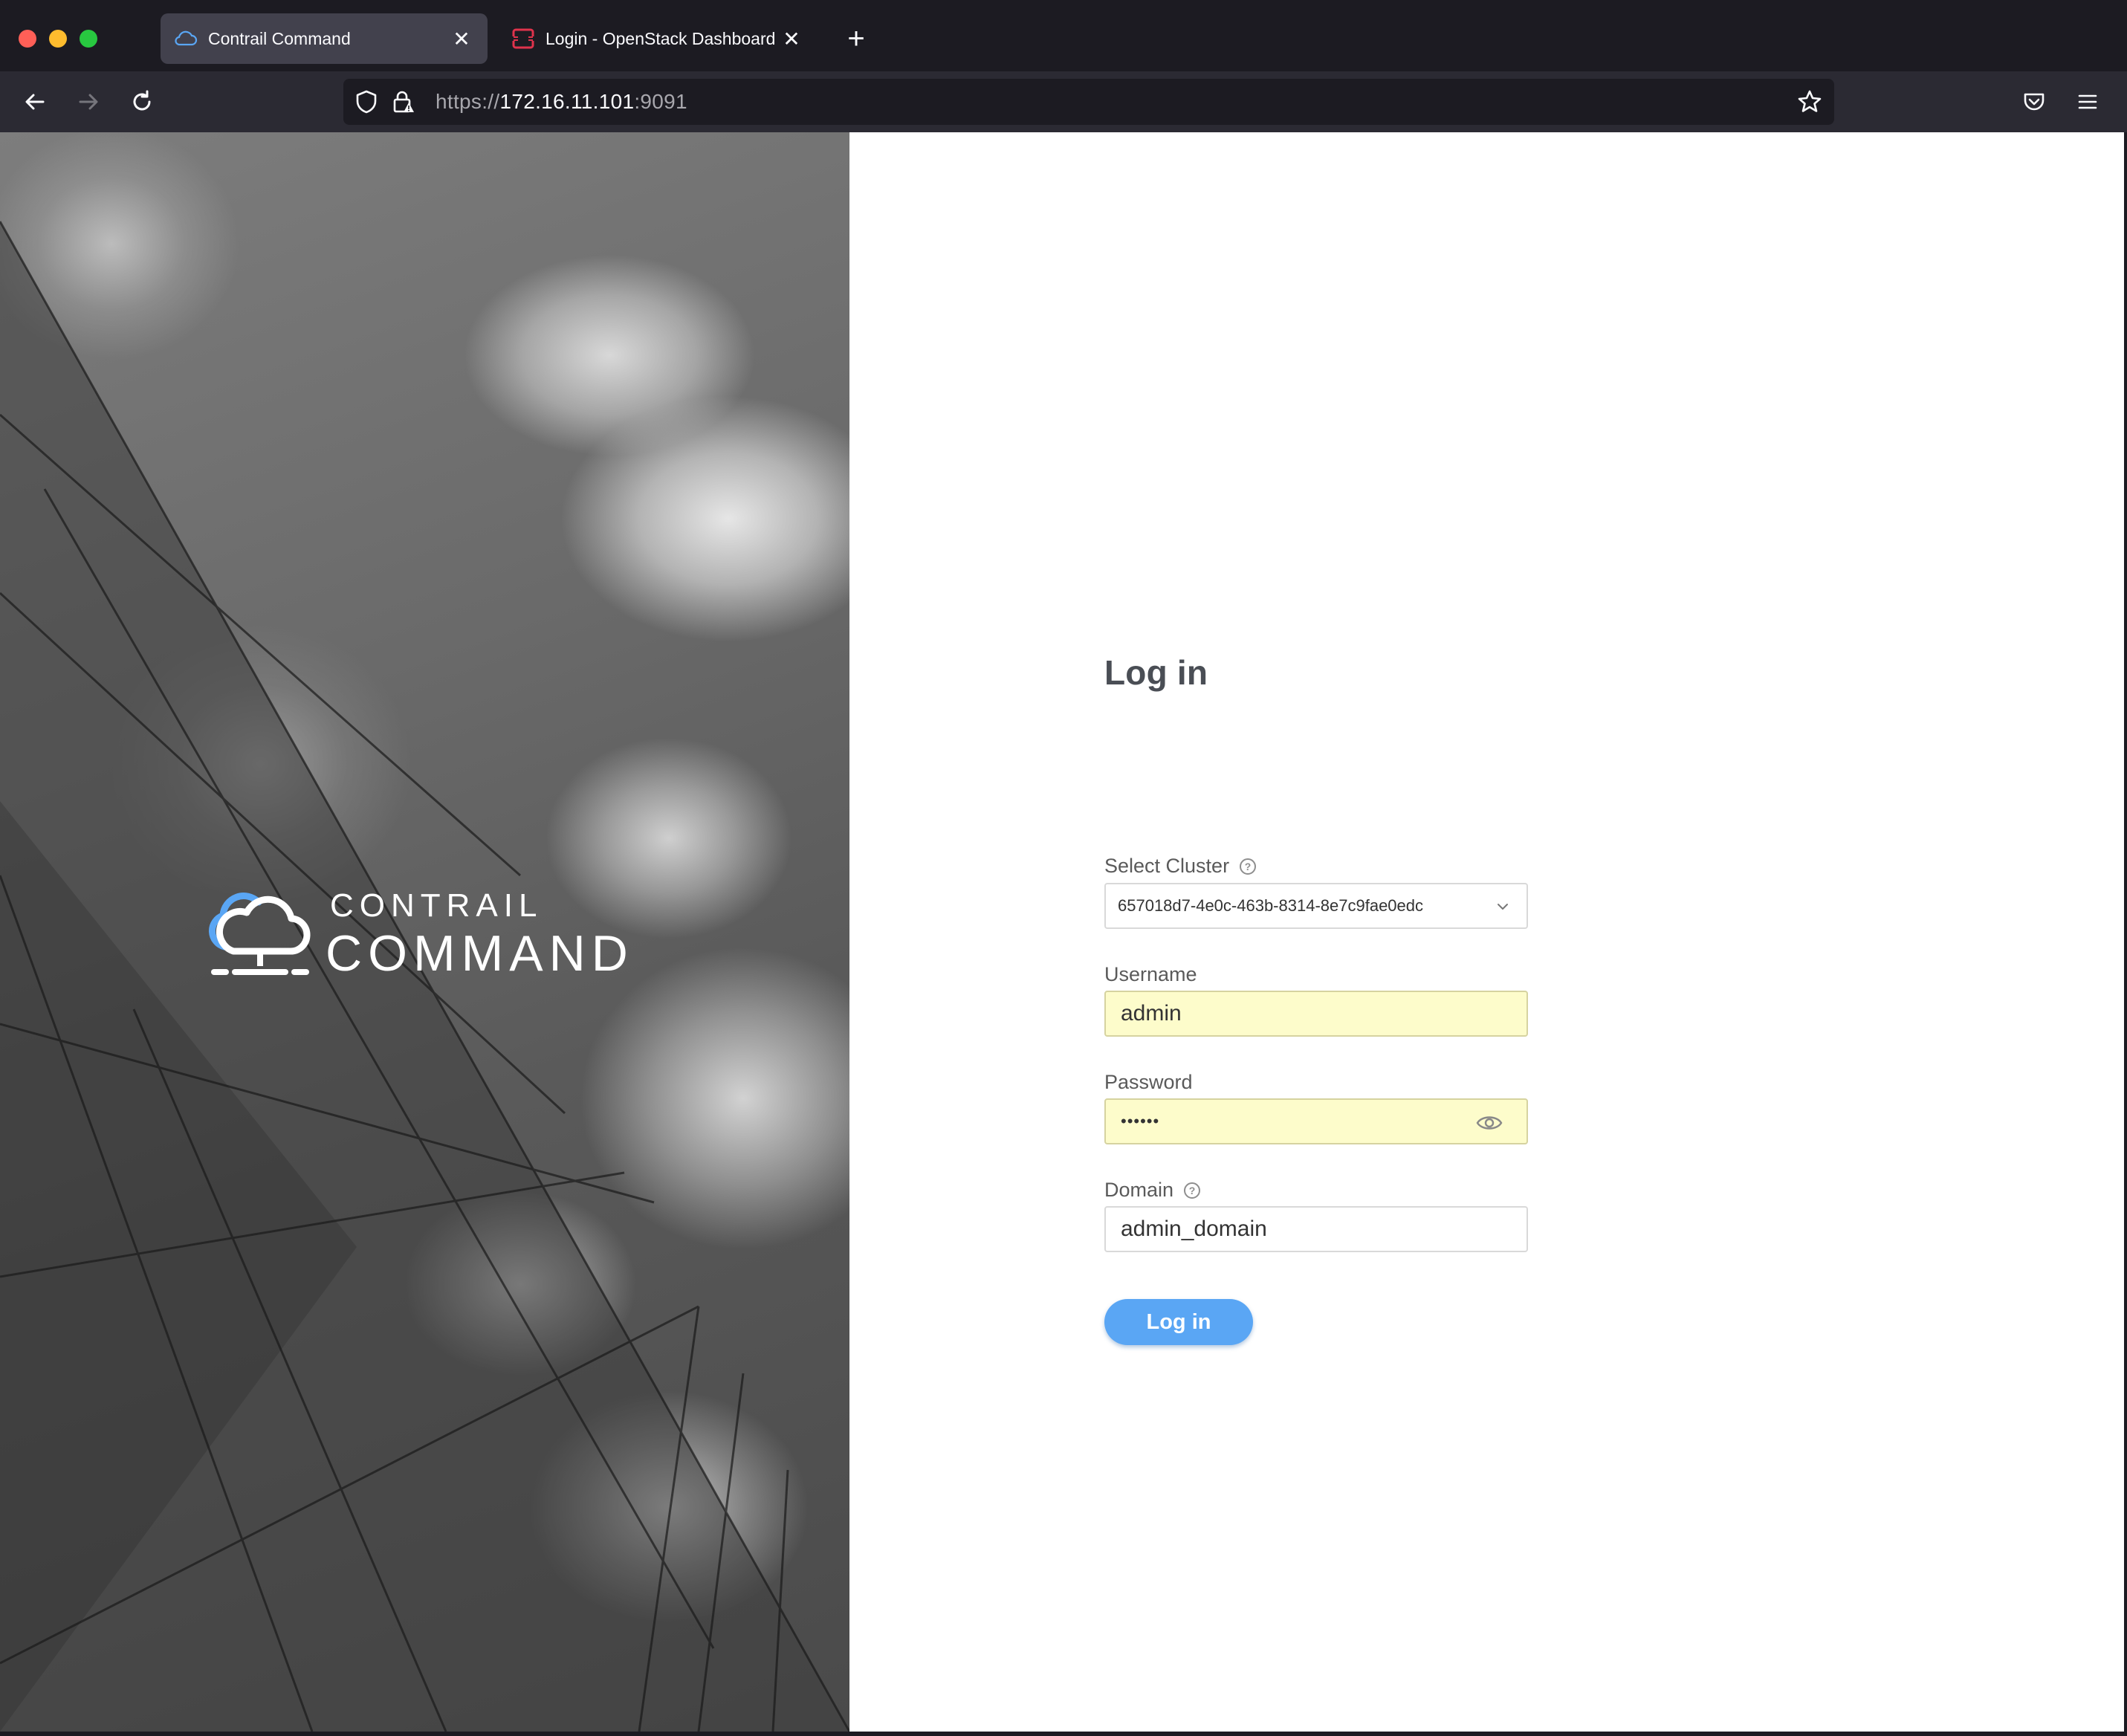 The height and width of the screenshot is (1736, 2127). I want to click on username-value: admin, so click(1151, 1013).